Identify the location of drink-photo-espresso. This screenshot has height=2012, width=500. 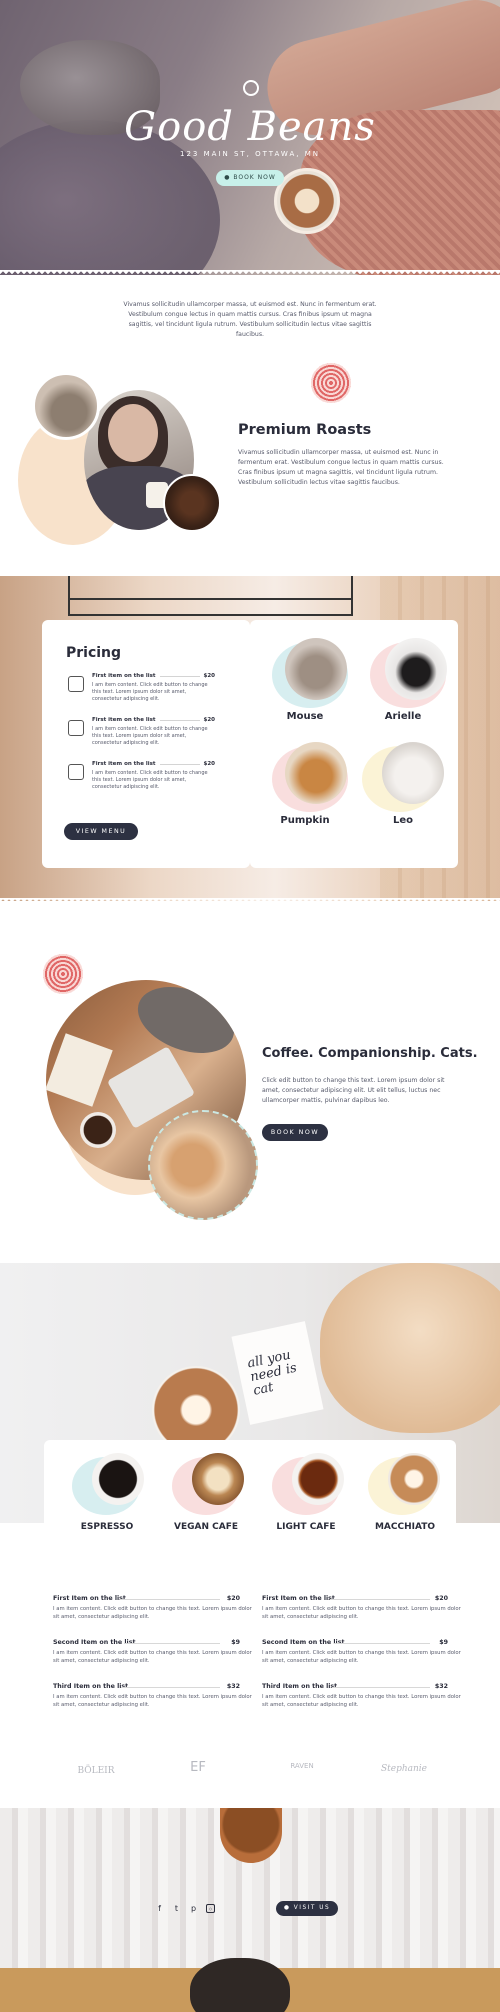
(118, 1479).